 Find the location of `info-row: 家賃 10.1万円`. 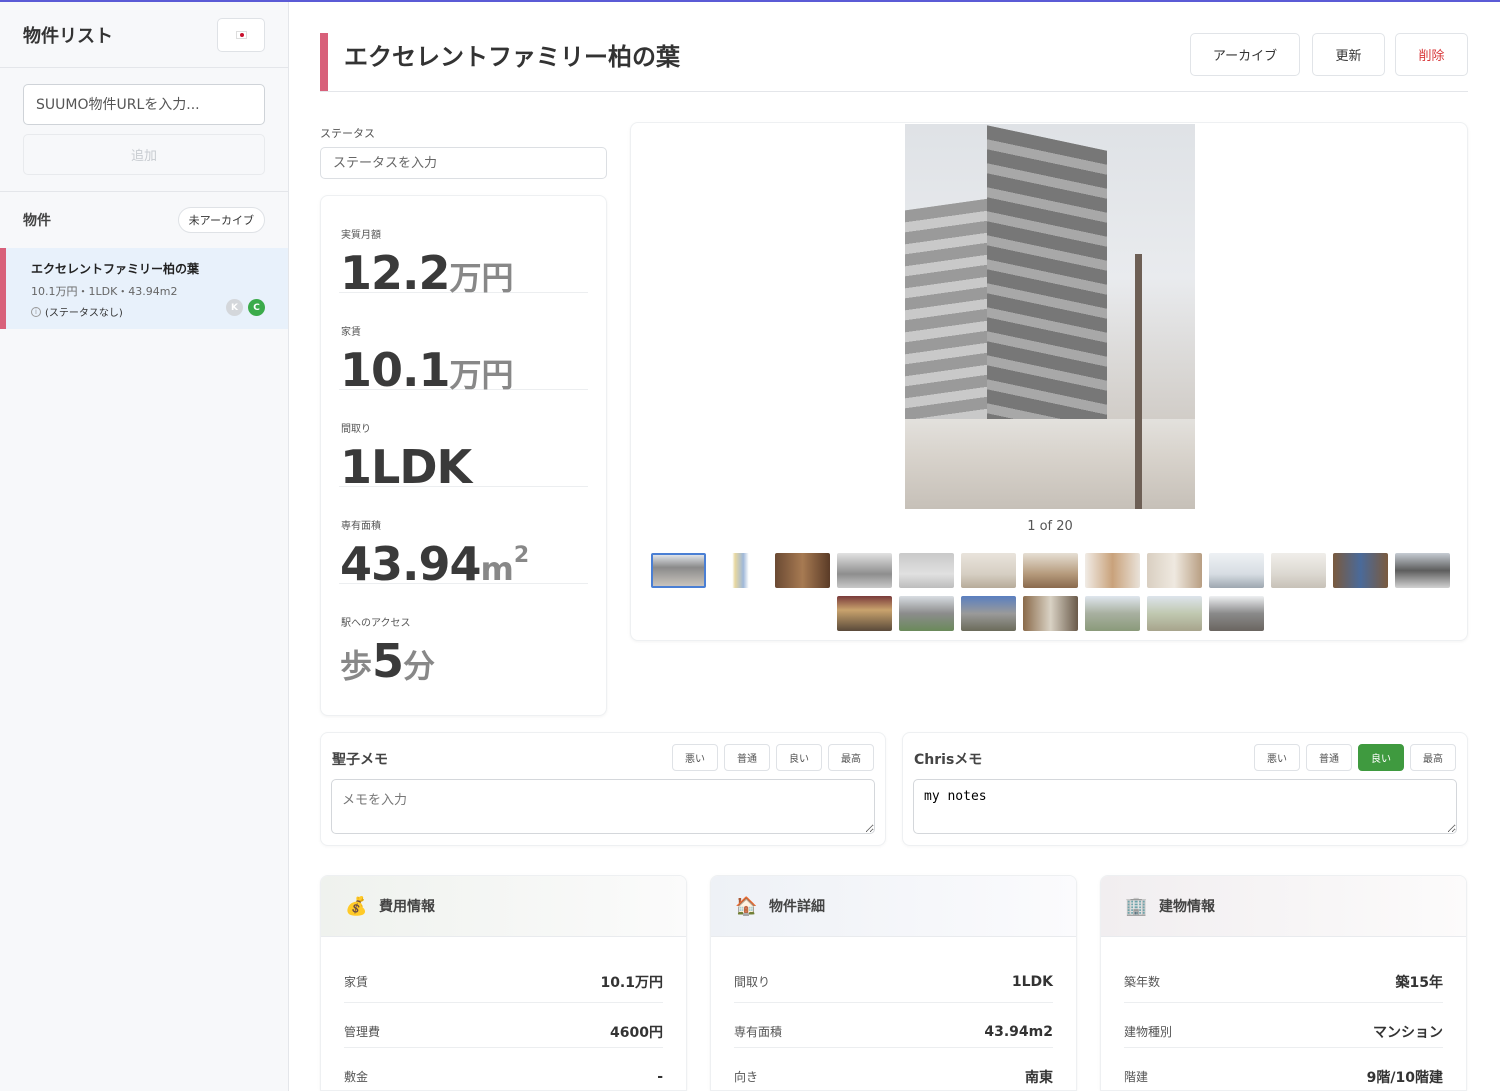

info-row: 家賃 10.1万円 is located at coordinates (503, 970).